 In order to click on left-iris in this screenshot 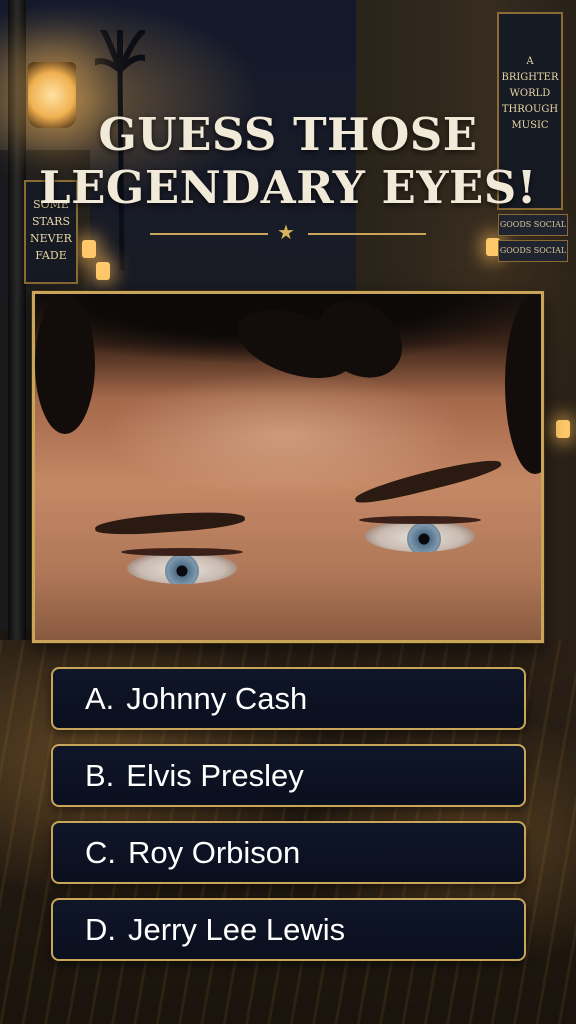, I will do `click(182, 569)`.